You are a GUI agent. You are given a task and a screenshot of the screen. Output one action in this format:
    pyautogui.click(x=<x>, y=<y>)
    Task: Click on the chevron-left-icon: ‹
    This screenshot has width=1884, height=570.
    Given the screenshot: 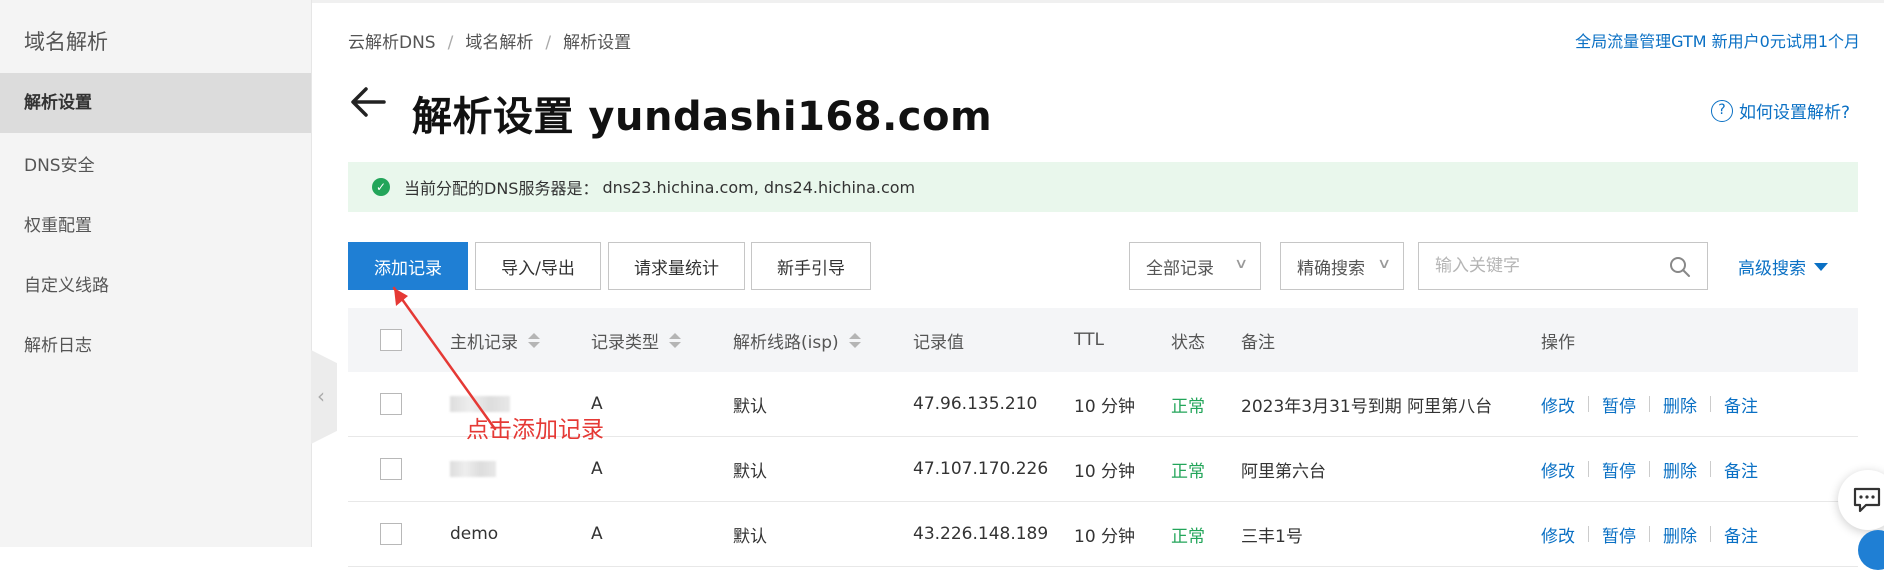 What is the action you would take?
    pyautogui.click(x=321, y=396)
    